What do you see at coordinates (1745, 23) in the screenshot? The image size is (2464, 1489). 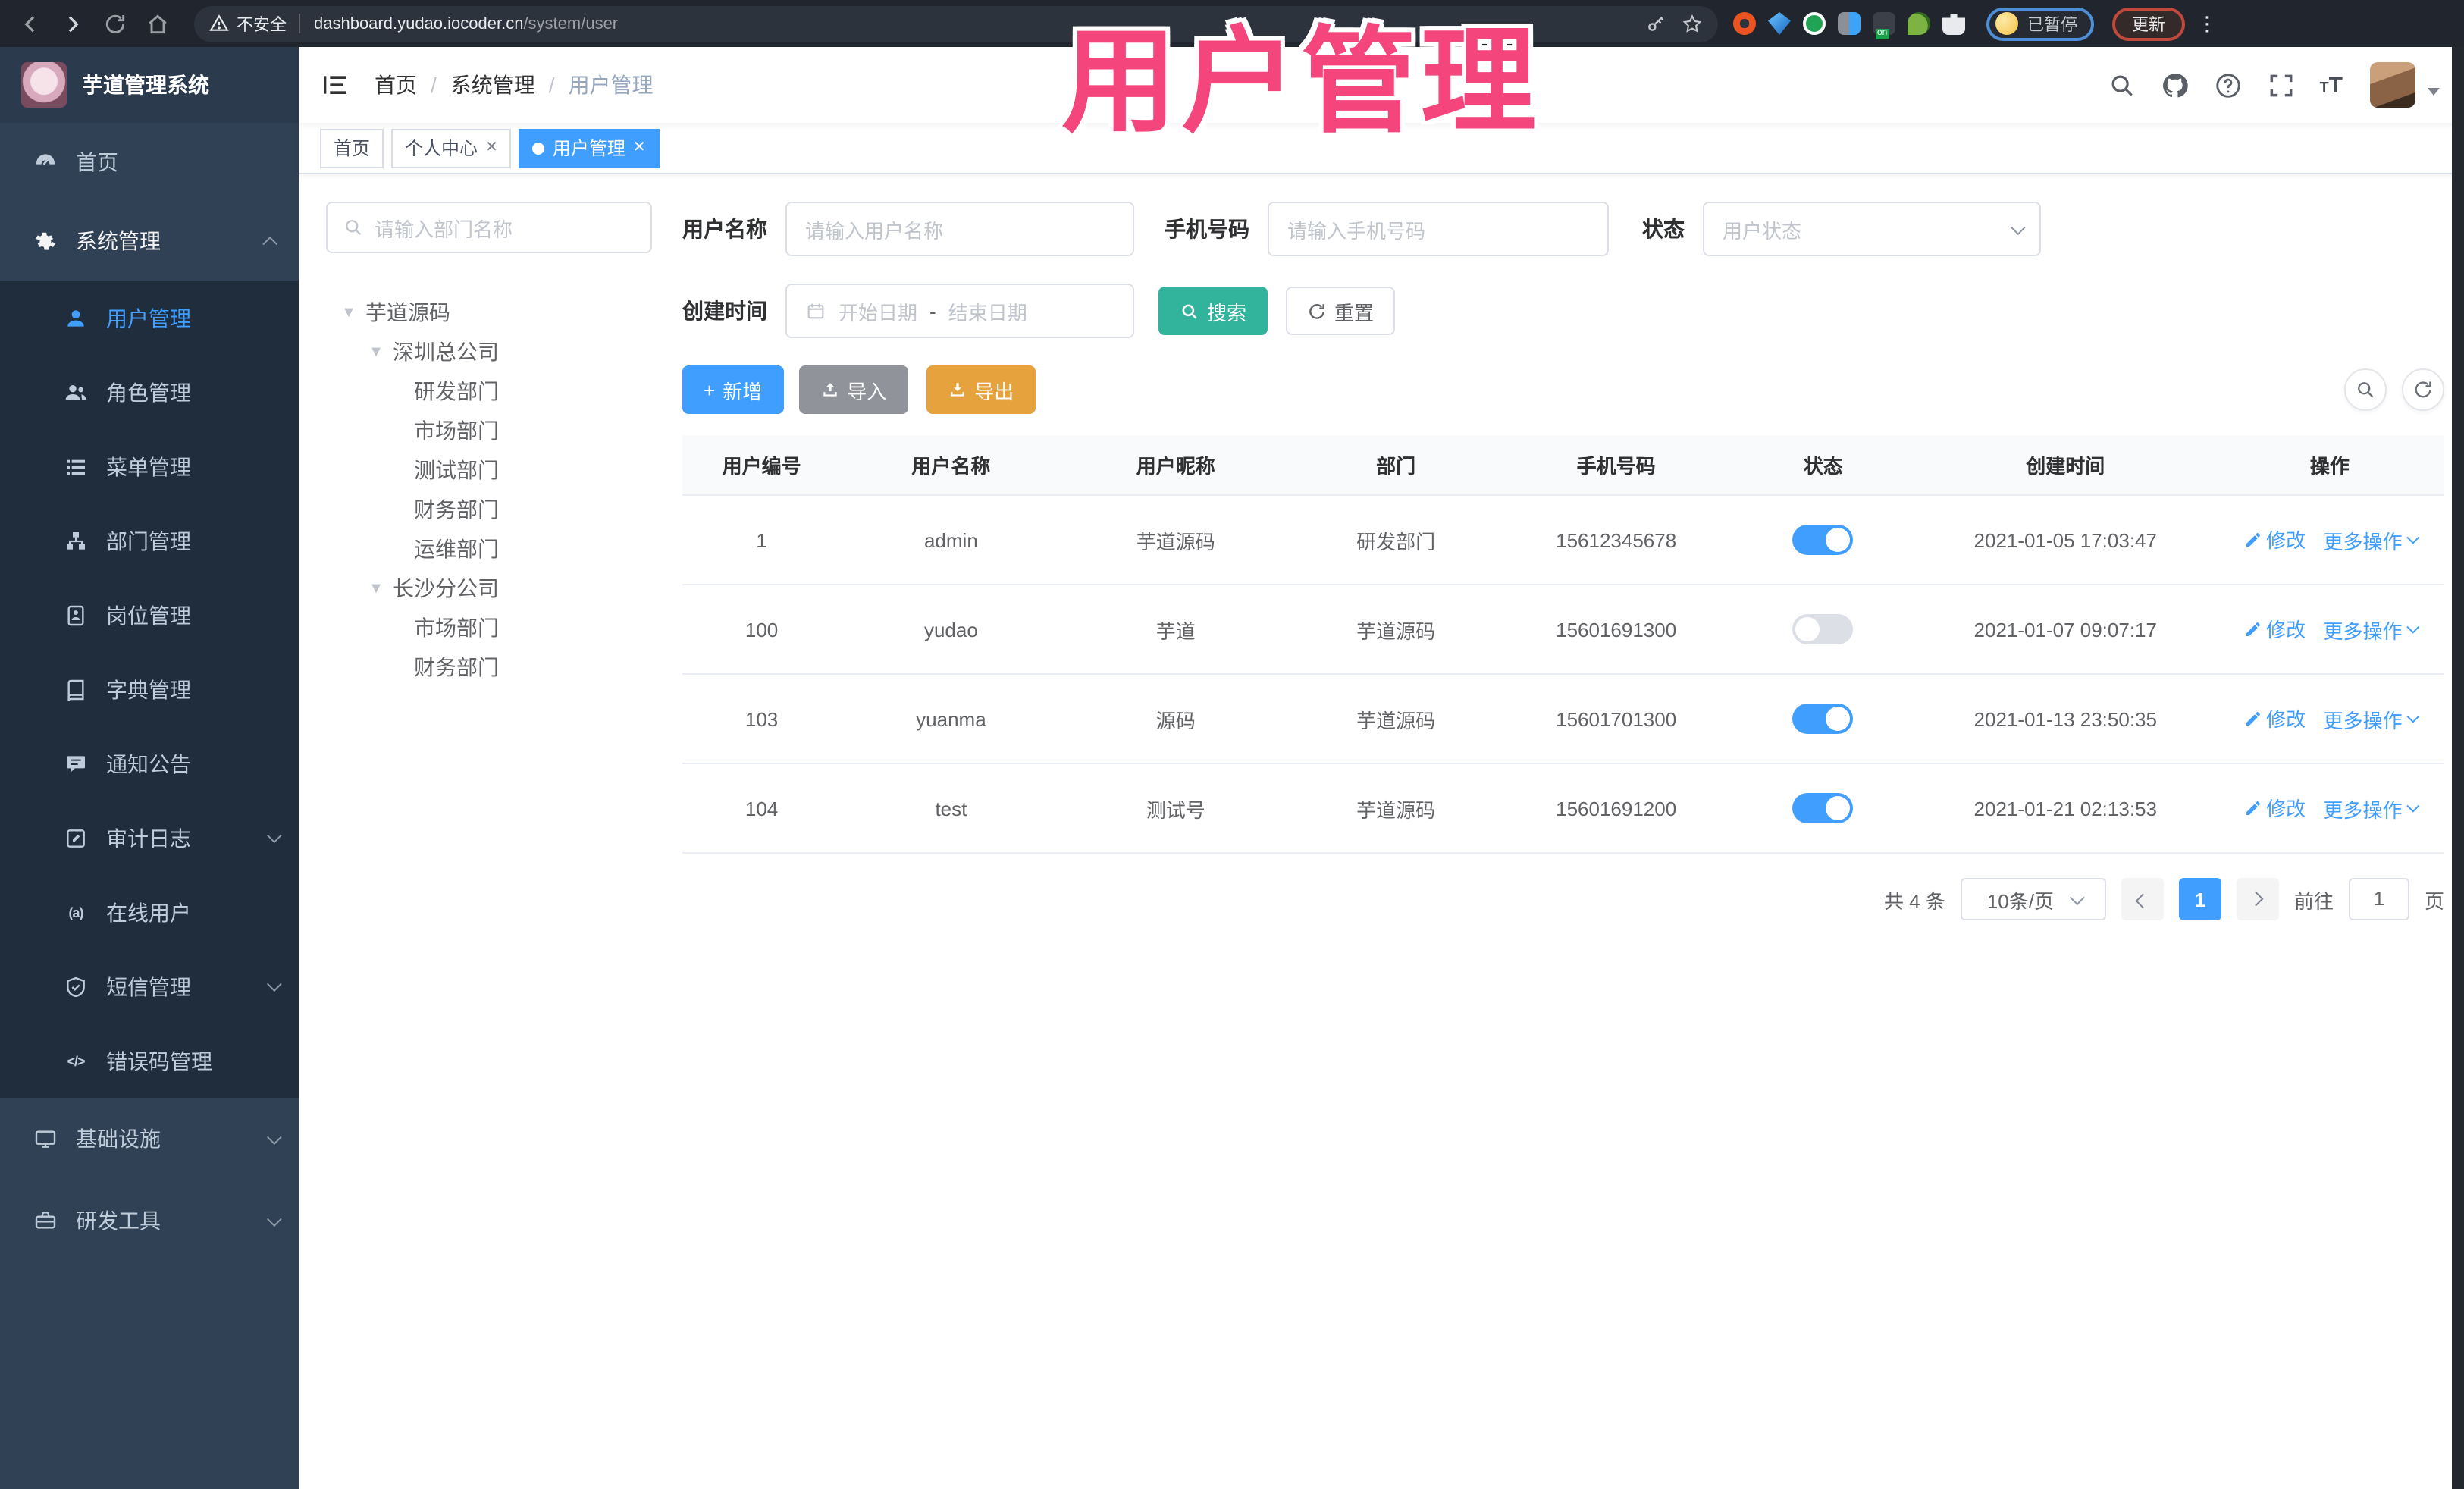 I see `orange-circle-extension-icon` at bounding box center [1745, 23].